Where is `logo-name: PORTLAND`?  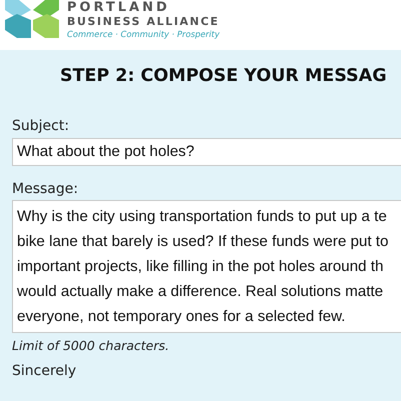
logo-name: PORTLAND is located at coordinates (119, 8).